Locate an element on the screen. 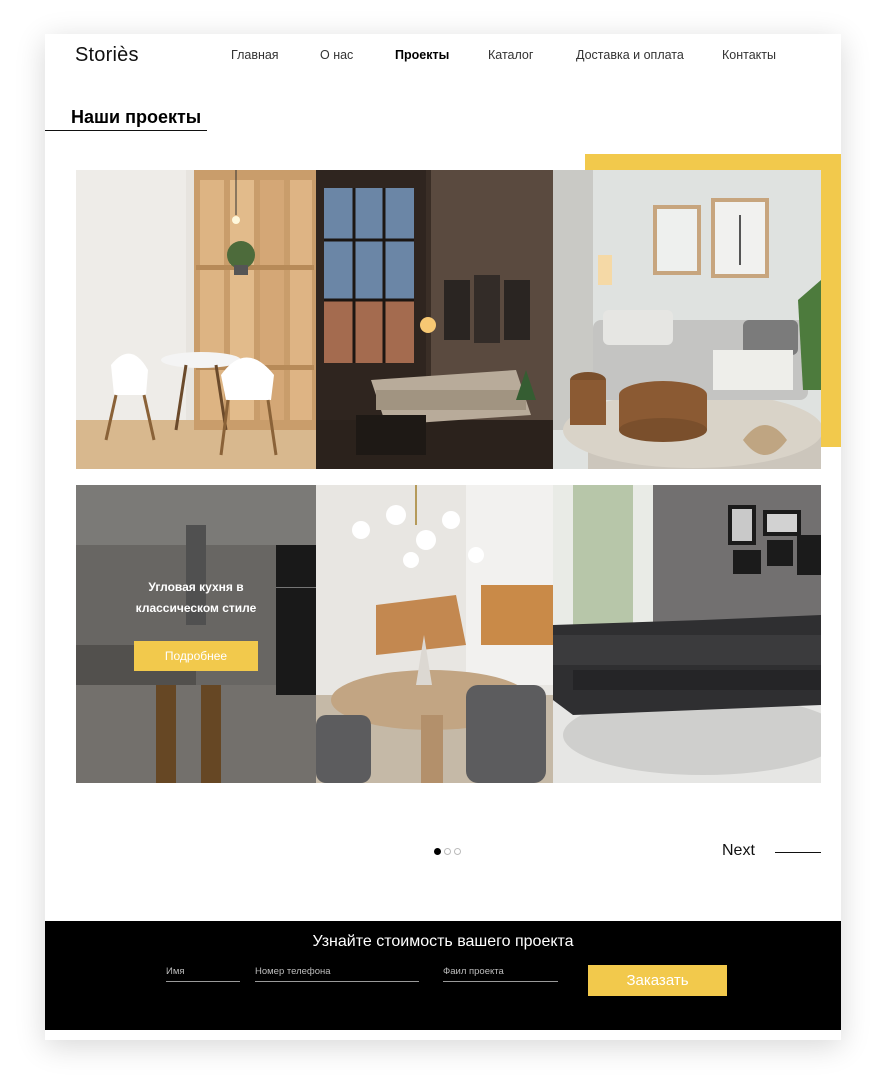  project-caption: Угловая кухня в классическом стиле is located at coordinates (196, 598).